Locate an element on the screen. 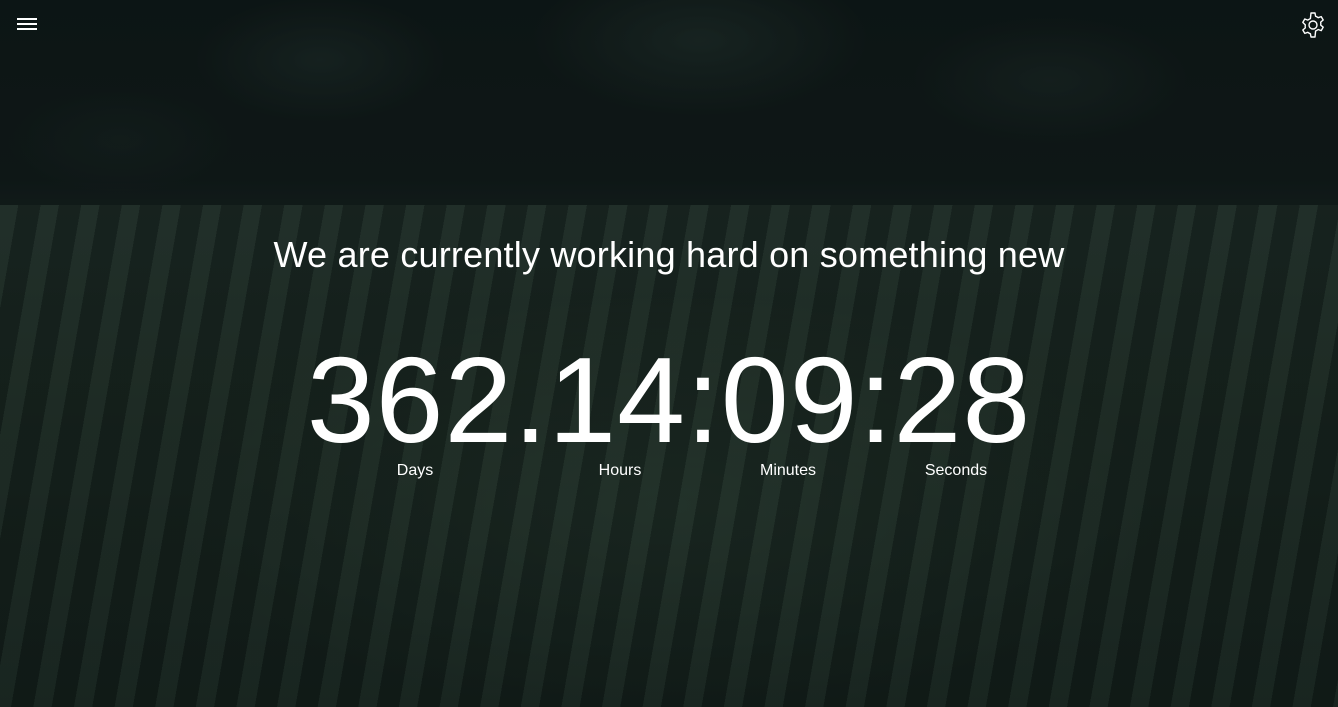  days-label: Days is located at coordinates (415, 470).